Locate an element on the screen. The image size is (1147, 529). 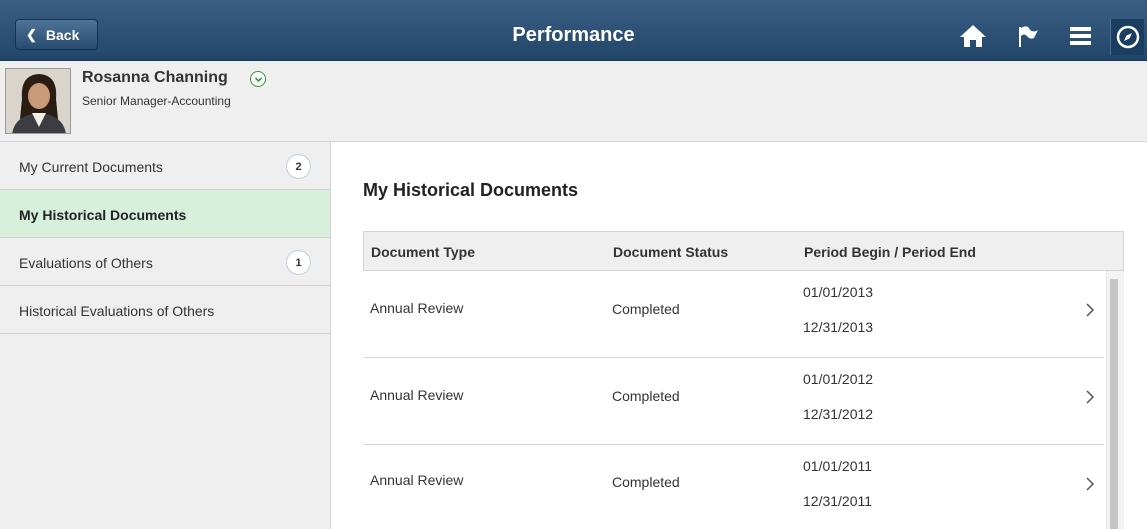
sidebar-item-my-current-documents: My Current Documents 2 is located at coordinates (165, 166).